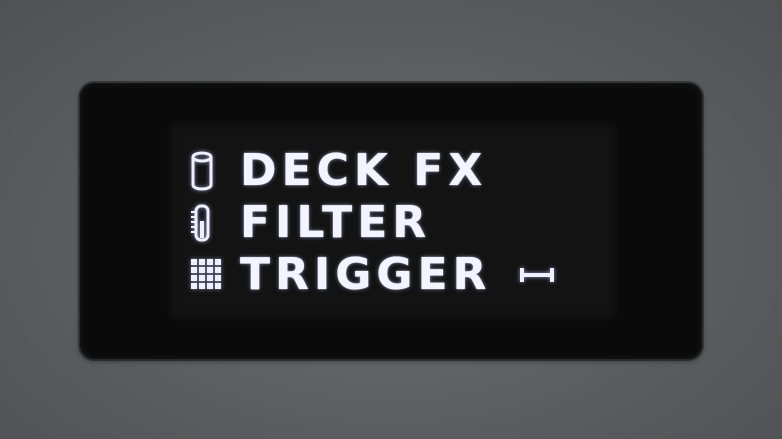 This screenshot has height=439, width=782. What do you see at coordinates (366, 274) in the screenshot?
I see `menu-item-label: TRIGGER` at bounding box center [366, 274].